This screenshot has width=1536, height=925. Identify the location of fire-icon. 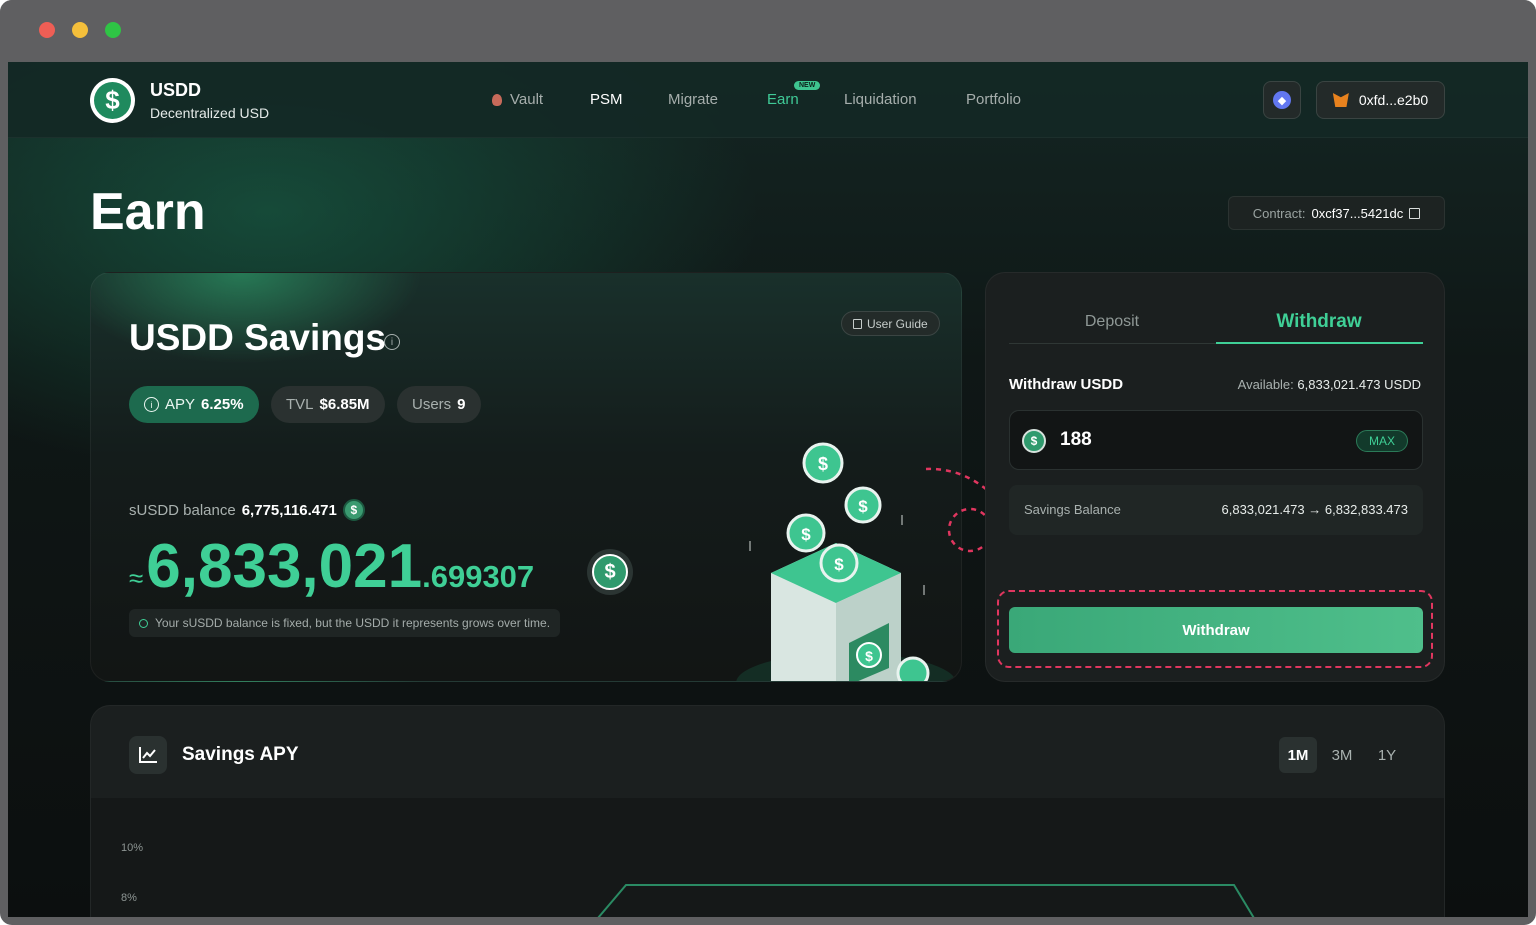
(497, 100).